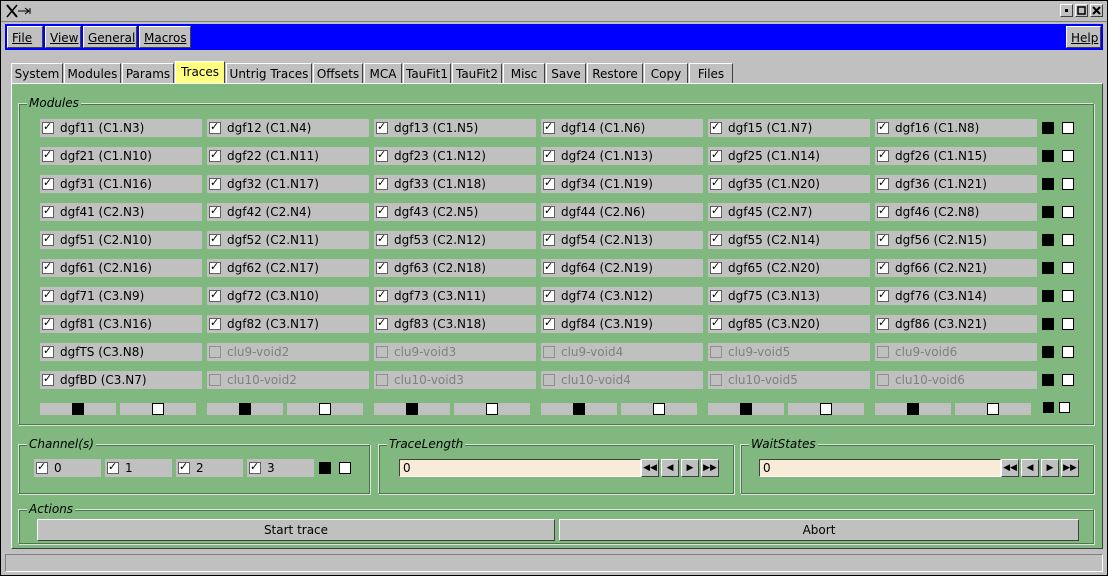 This screenshot has height=576, width=1108. I want to click on tab-copy: Copy, so click(666, 73).